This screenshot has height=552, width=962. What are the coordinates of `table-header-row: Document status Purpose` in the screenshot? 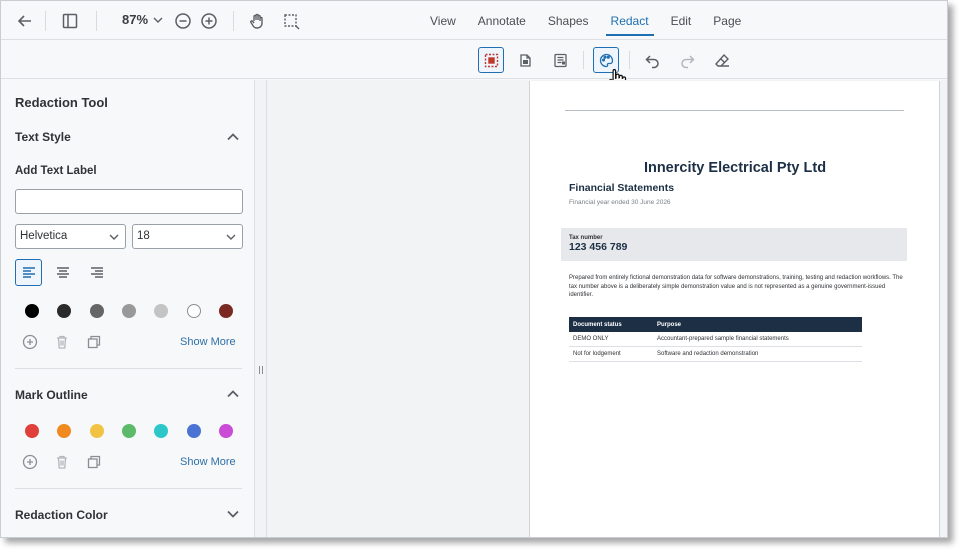 It's located at (715, 324).